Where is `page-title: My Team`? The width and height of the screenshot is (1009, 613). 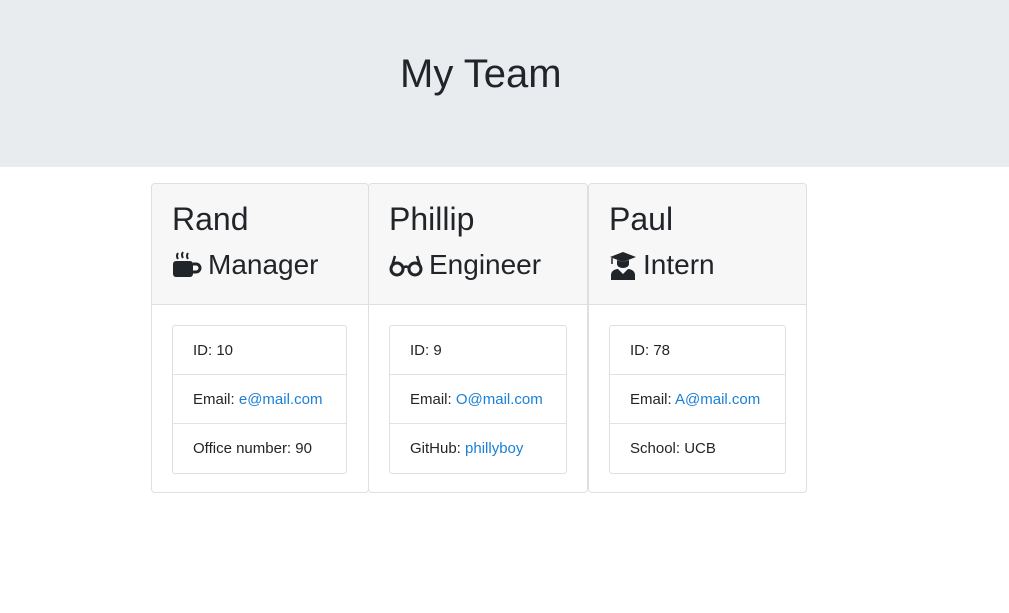
page-title: My Team is located at coordinates (481, 74).